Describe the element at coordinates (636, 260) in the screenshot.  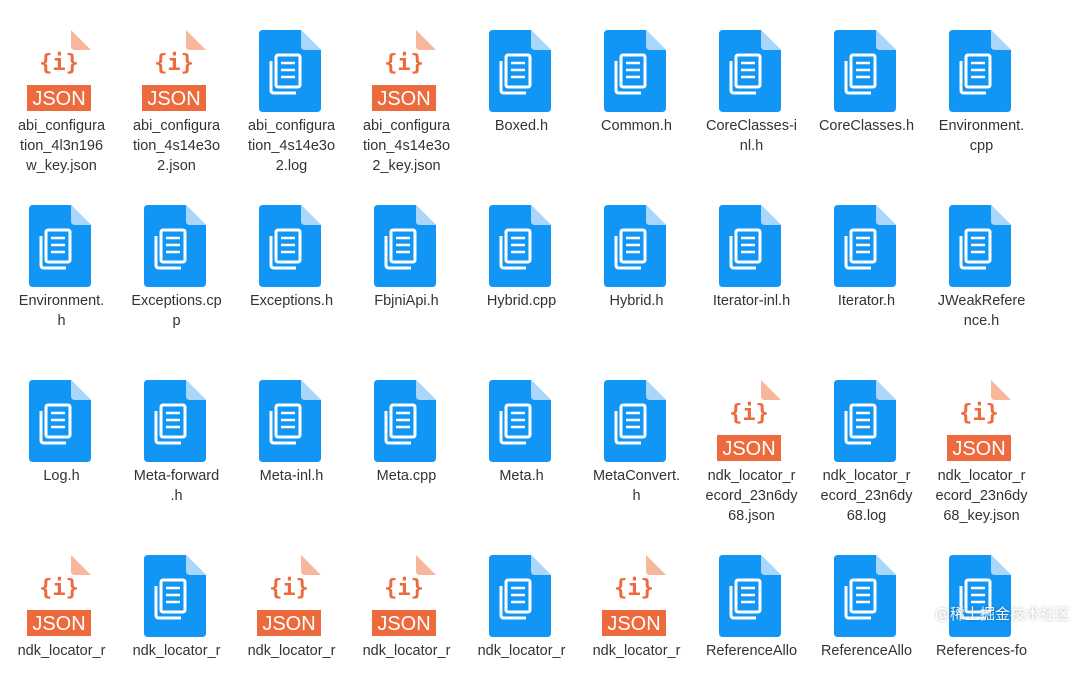
I see `file-item: Hybrid.h` at that location.